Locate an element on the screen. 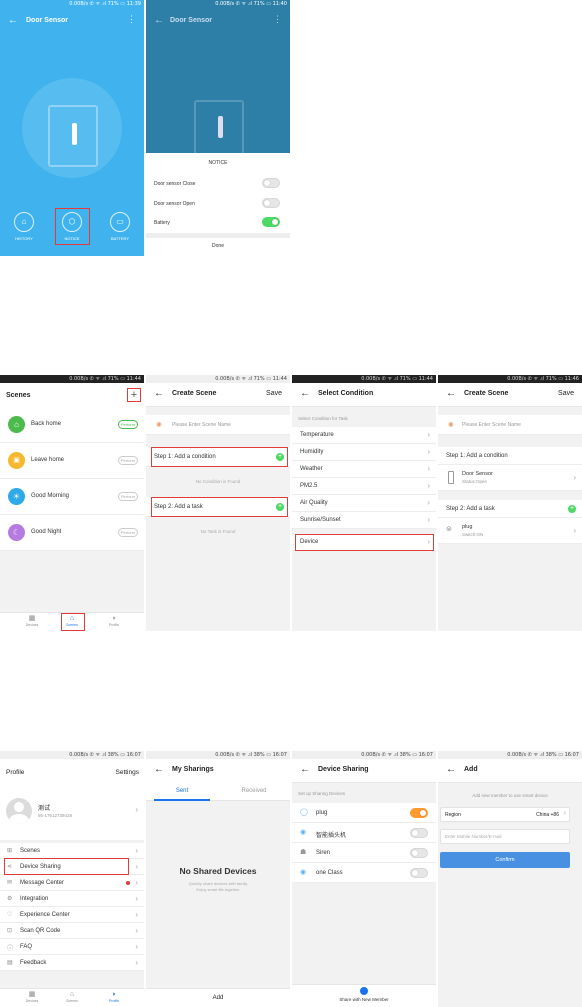  condition-item: Air Quality › is located at coordinates (364, 503).